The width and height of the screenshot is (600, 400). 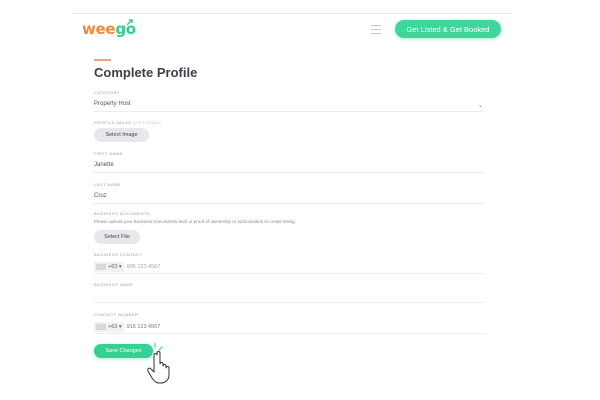 What do you see at coordinates (118, 254) in the screenshot?
I see `business-contact-label: BUSINESS CONTACT` at bounding box center [118, 254].